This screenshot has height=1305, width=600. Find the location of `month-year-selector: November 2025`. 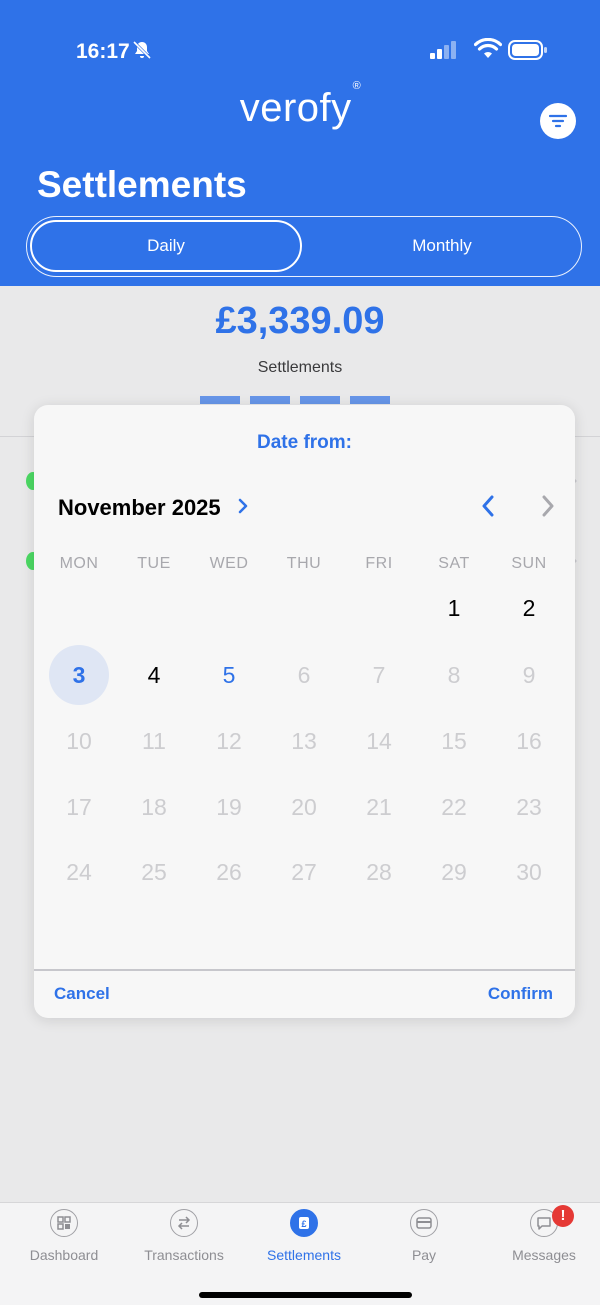

month-year-selector: November 2025 is located at coordinates (139, 508).